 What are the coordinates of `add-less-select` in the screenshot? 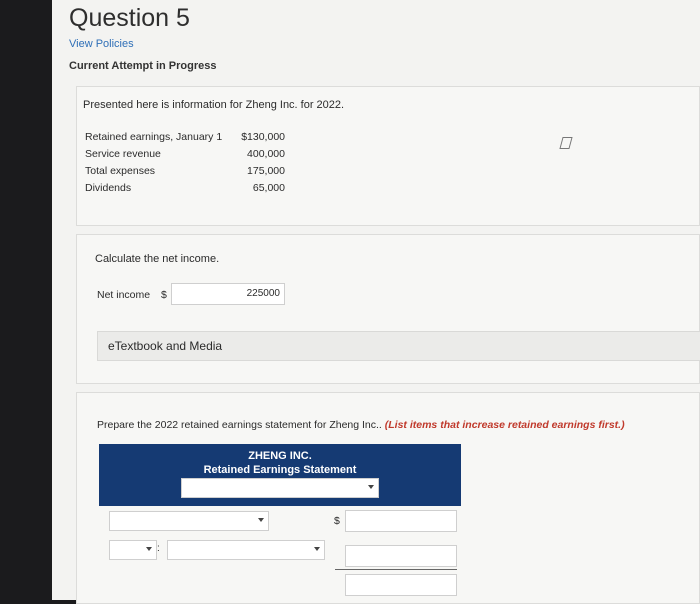 It's located at (133, 550).